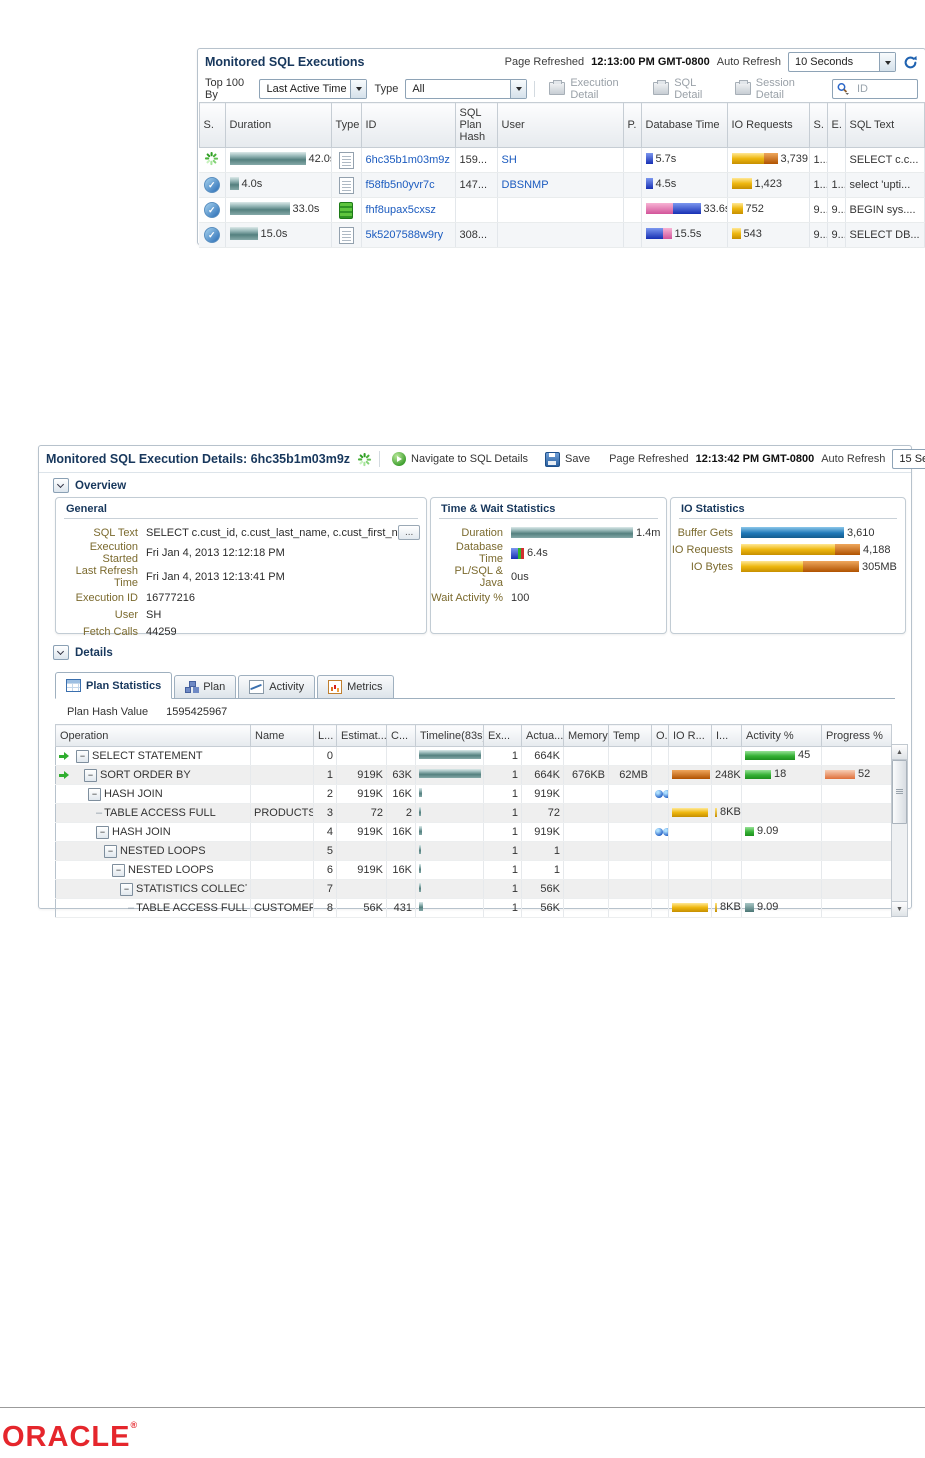 The height and width of the screenshot is (1458, 925). What do you see at coordinates (591, 89) in the screenshot?
I see `execution-detail-button: Execution Detail` at bounding box center [591, 89].